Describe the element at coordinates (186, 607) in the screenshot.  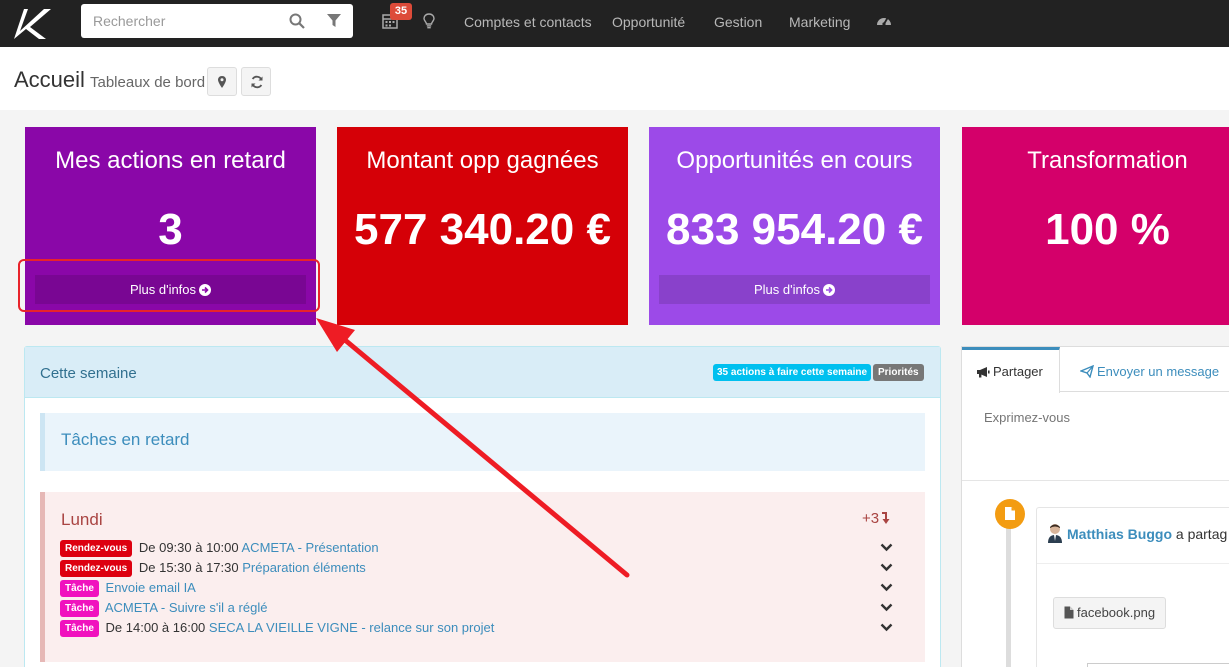
I see `event-link: ACMETA - Suivre s'il a réglé` at that location.